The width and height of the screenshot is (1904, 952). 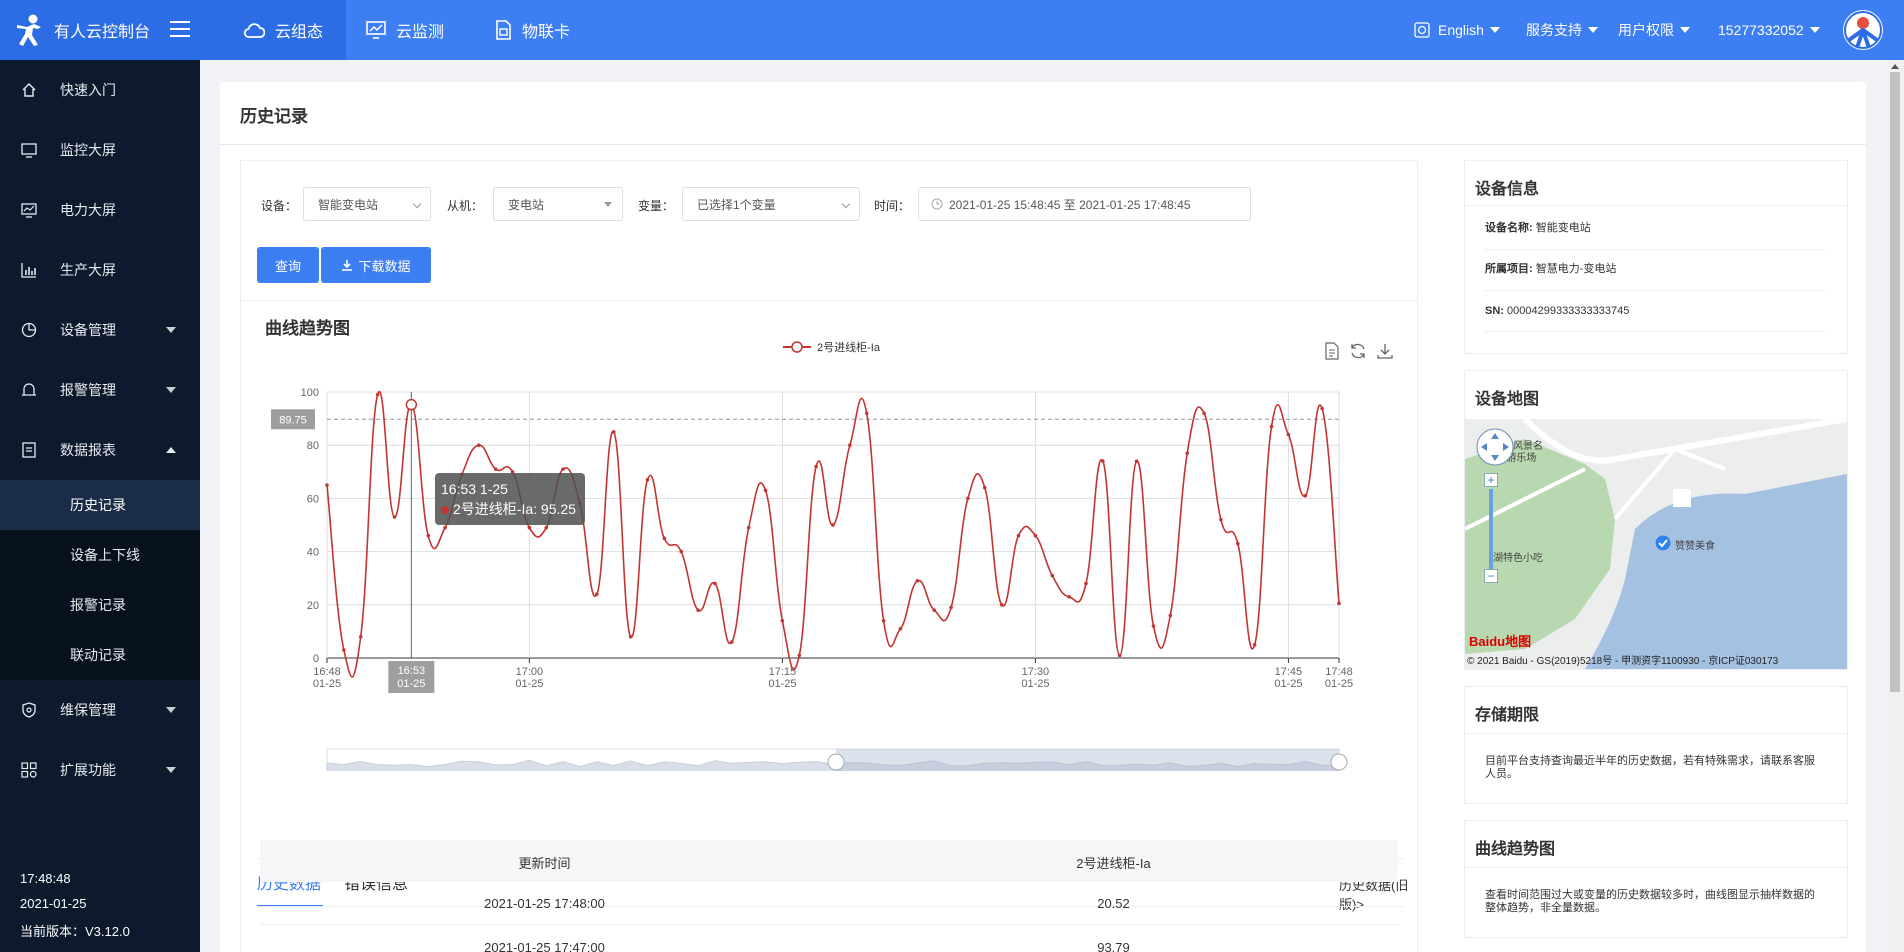 I want to click on device-icon, so click(x=29, y=330).